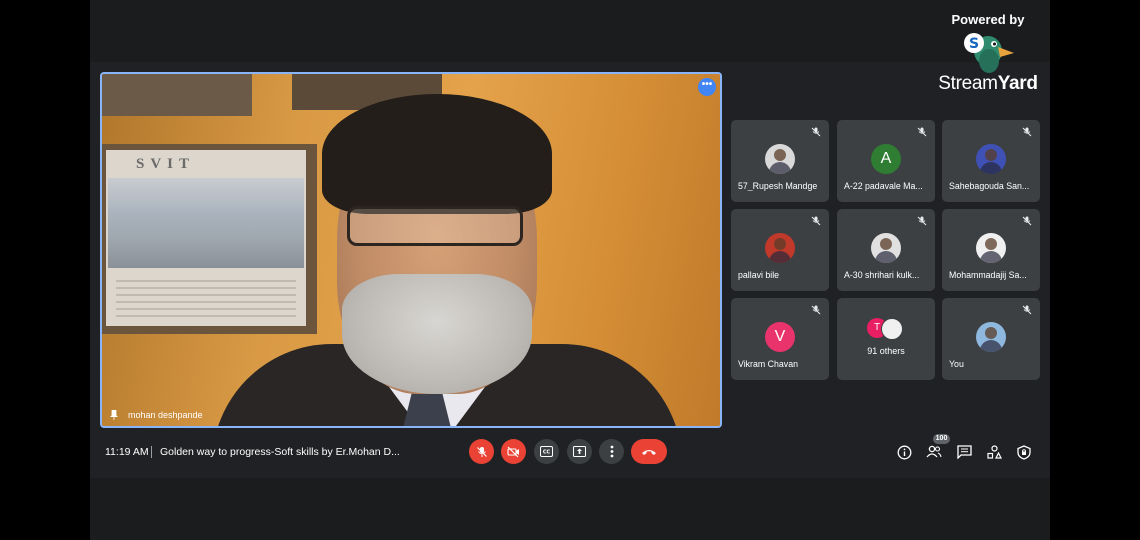 This screenshot has height=540, width=1140. I want to click on chat-icon, so click(964, 452).